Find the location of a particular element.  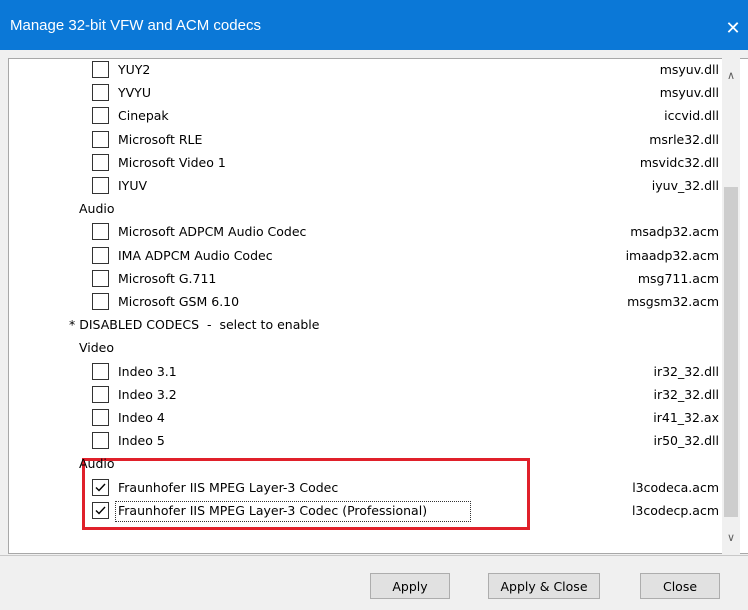

codec-row: IYUV iyuv_32.dll is located at coordinates (370, 187).